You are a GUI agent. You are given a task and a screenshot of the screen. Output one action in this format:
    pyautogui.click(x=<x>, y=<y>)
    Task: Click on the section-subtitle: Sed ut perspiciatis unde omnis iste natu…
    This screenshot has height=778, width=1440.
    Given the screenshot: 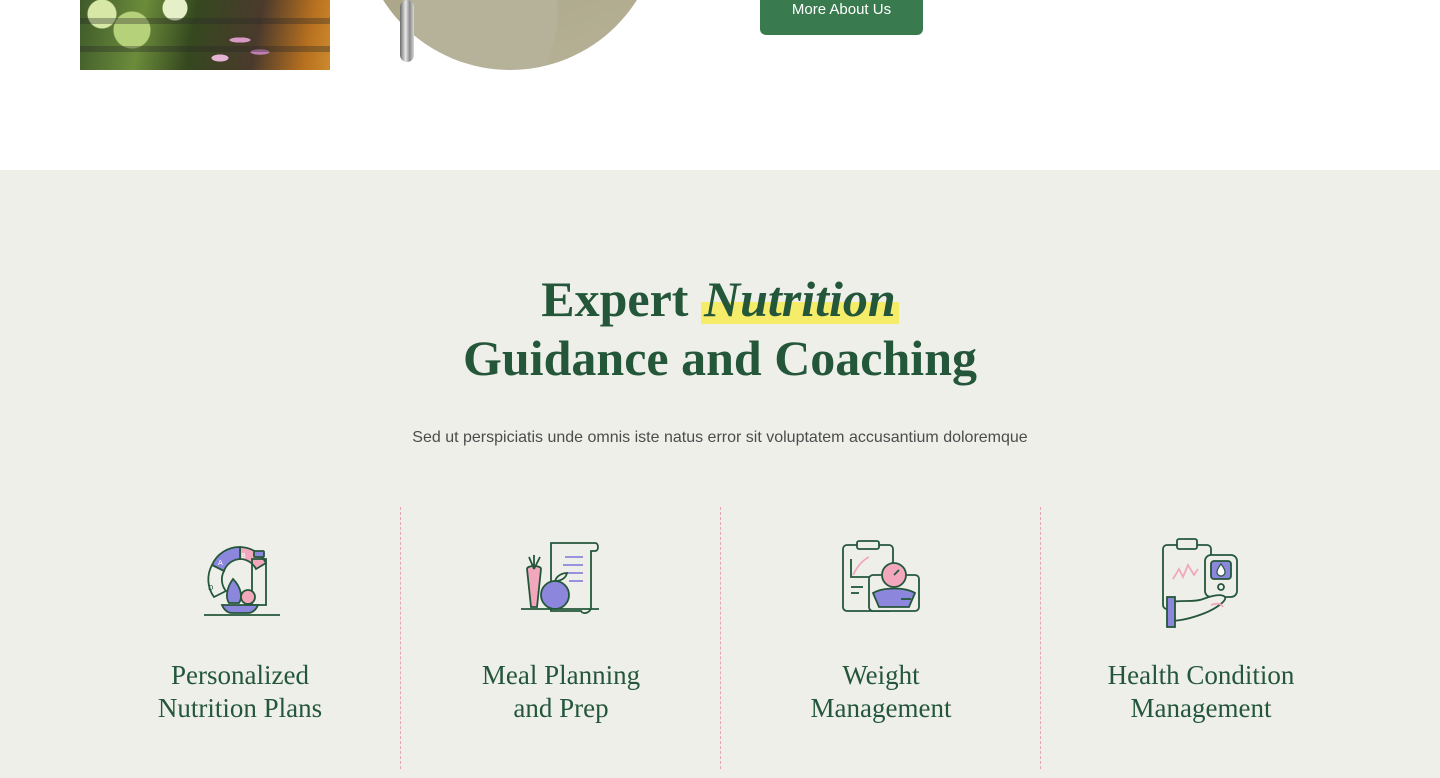 What is the action you would take?
    pyautogui.click(x=720, y=437)
    